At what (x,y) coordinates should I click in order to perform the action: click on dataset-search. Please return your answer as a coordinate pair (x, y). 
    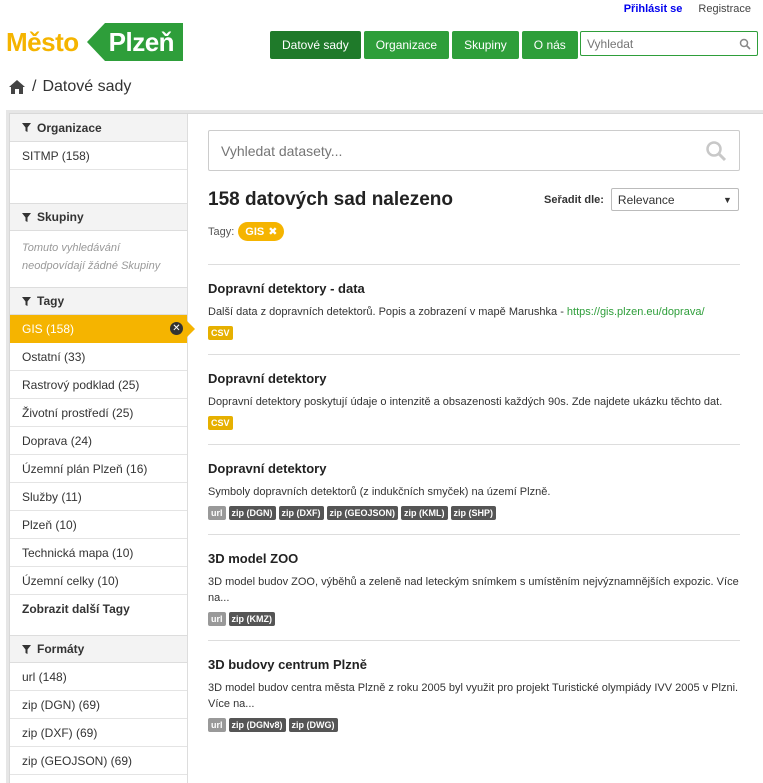
    Looking at the image, I should click on (474, 150).